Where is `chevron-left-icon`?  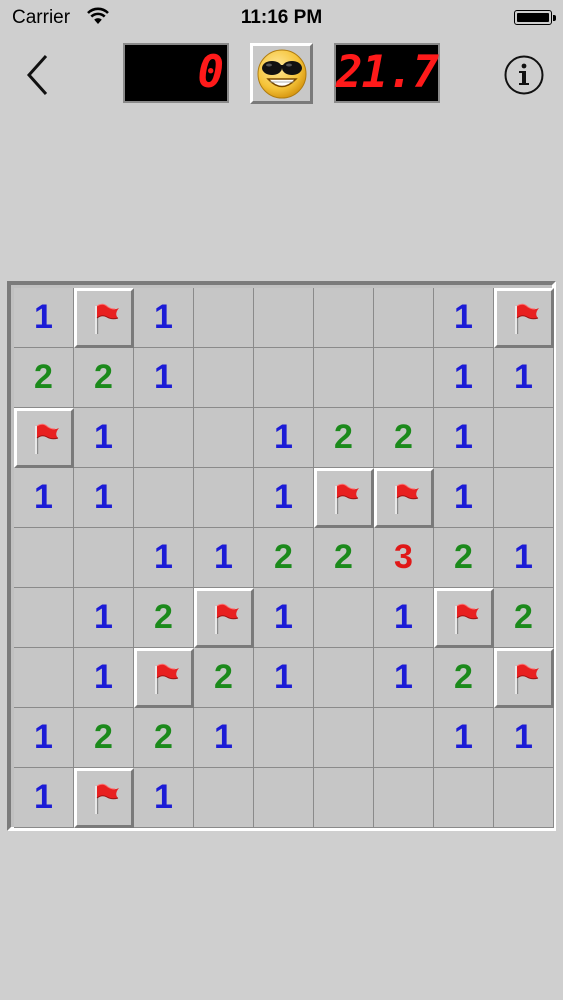
chevron-left-icon is located at coordinates (37, 75).